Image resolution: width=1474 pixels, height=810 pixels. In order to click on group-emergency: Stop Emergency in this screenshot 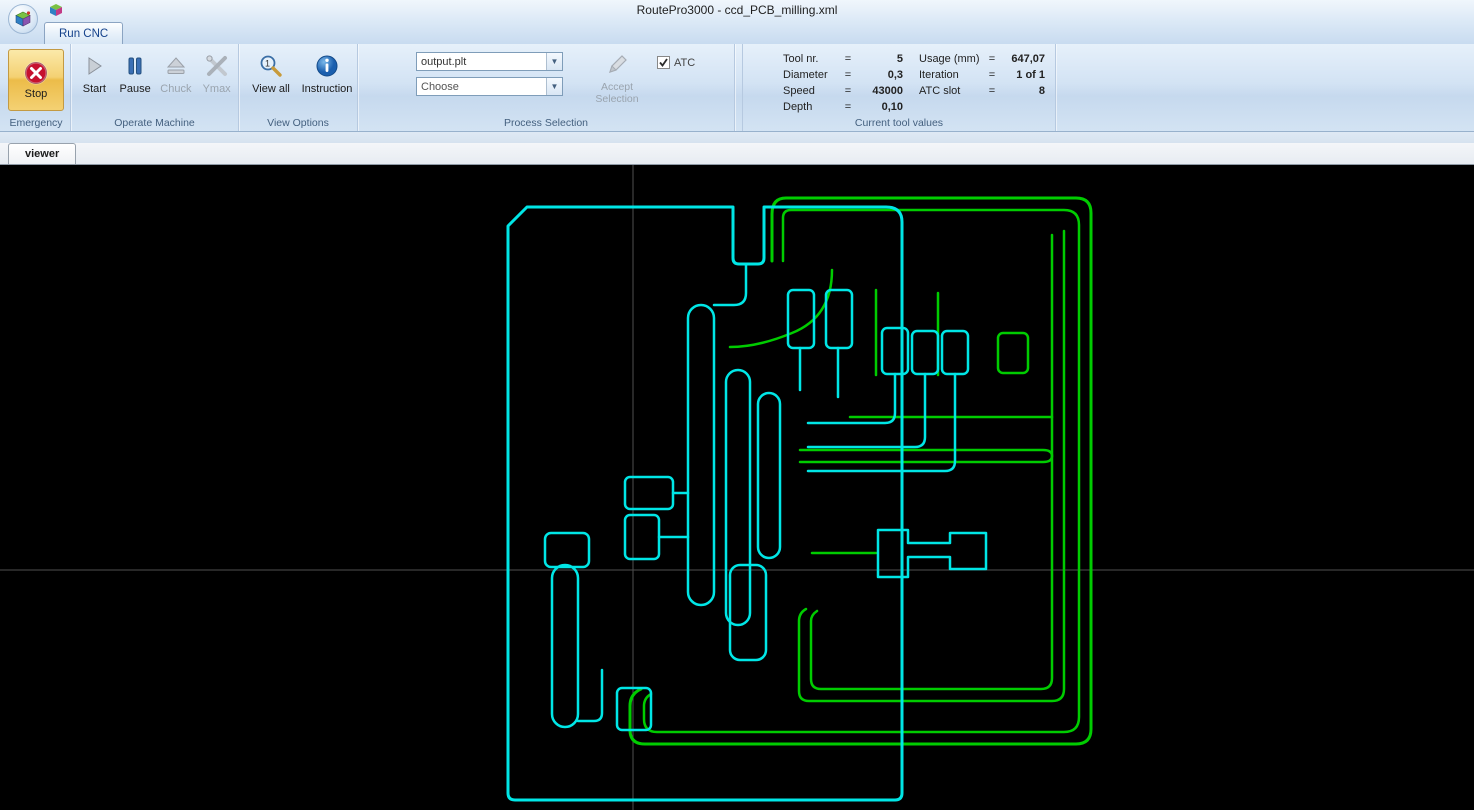, I will do `click(36, 87)`.